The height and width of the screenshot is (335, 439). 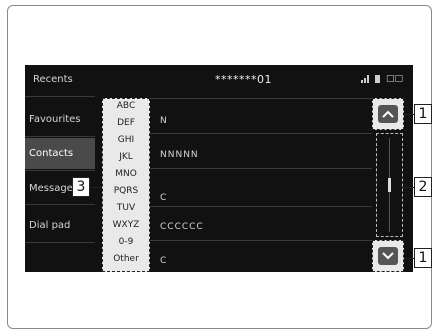 I want to click on scroll-down-button, so click(x=388, y=256).